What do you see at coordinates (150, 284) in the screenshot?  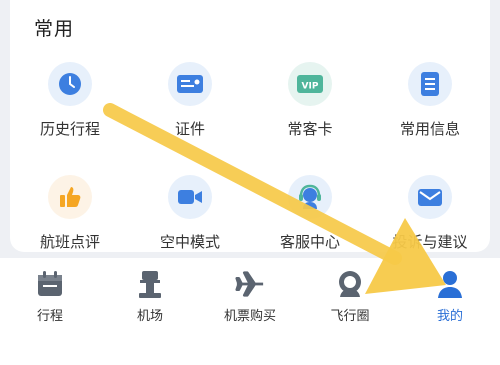 I see `airport-tower-icon` at bounding box center [150, 284].